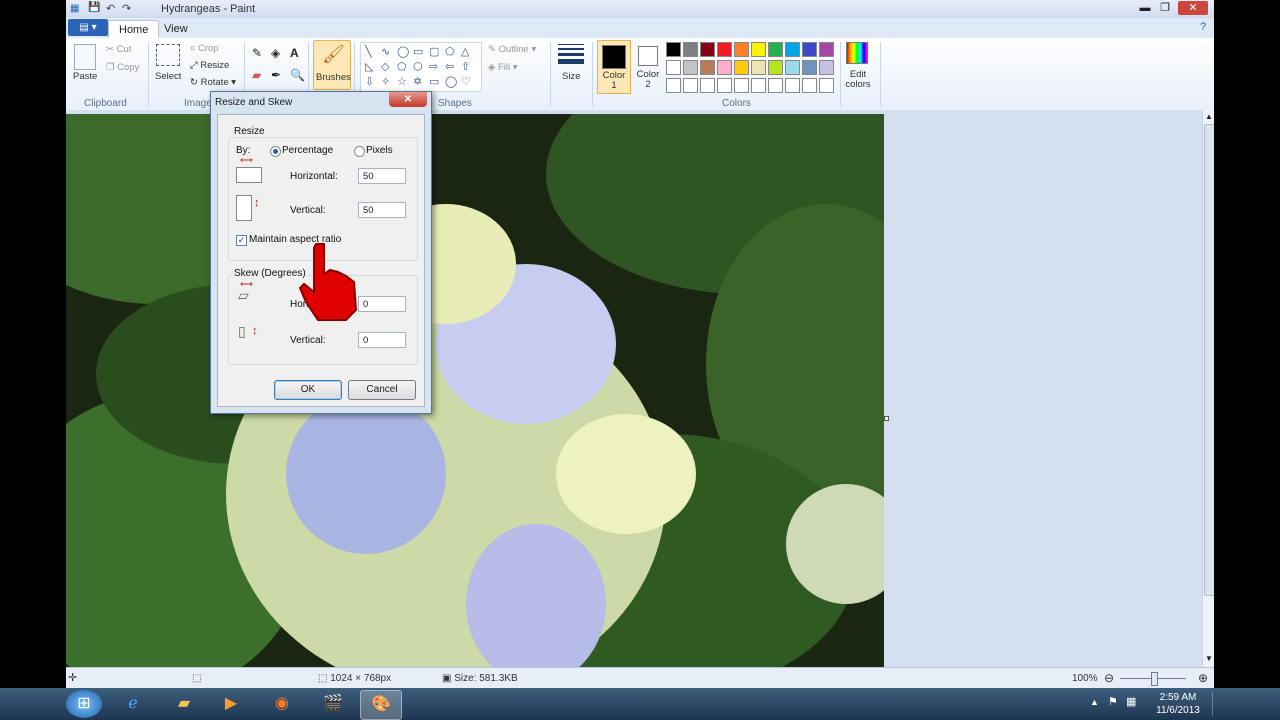 The height and width of the screenshot is (720, 1280). I want to click on fill-dropdown: ◈ Fill ▾, so click(503, 67).